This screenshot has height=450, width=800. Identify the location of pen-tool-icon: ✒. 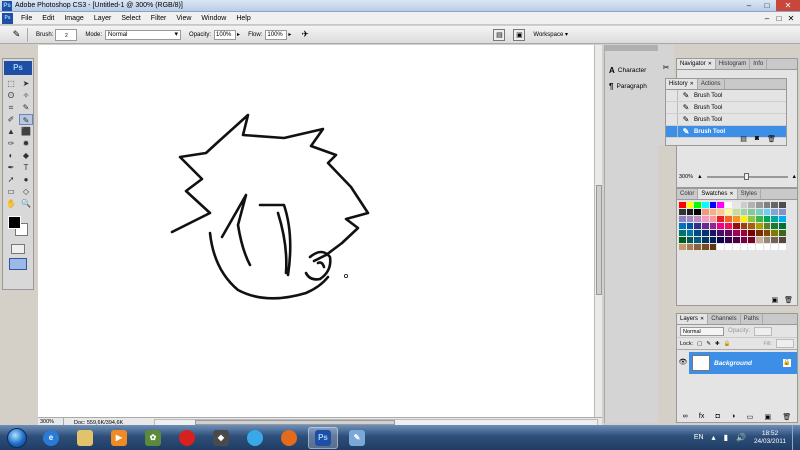
(11, 167).